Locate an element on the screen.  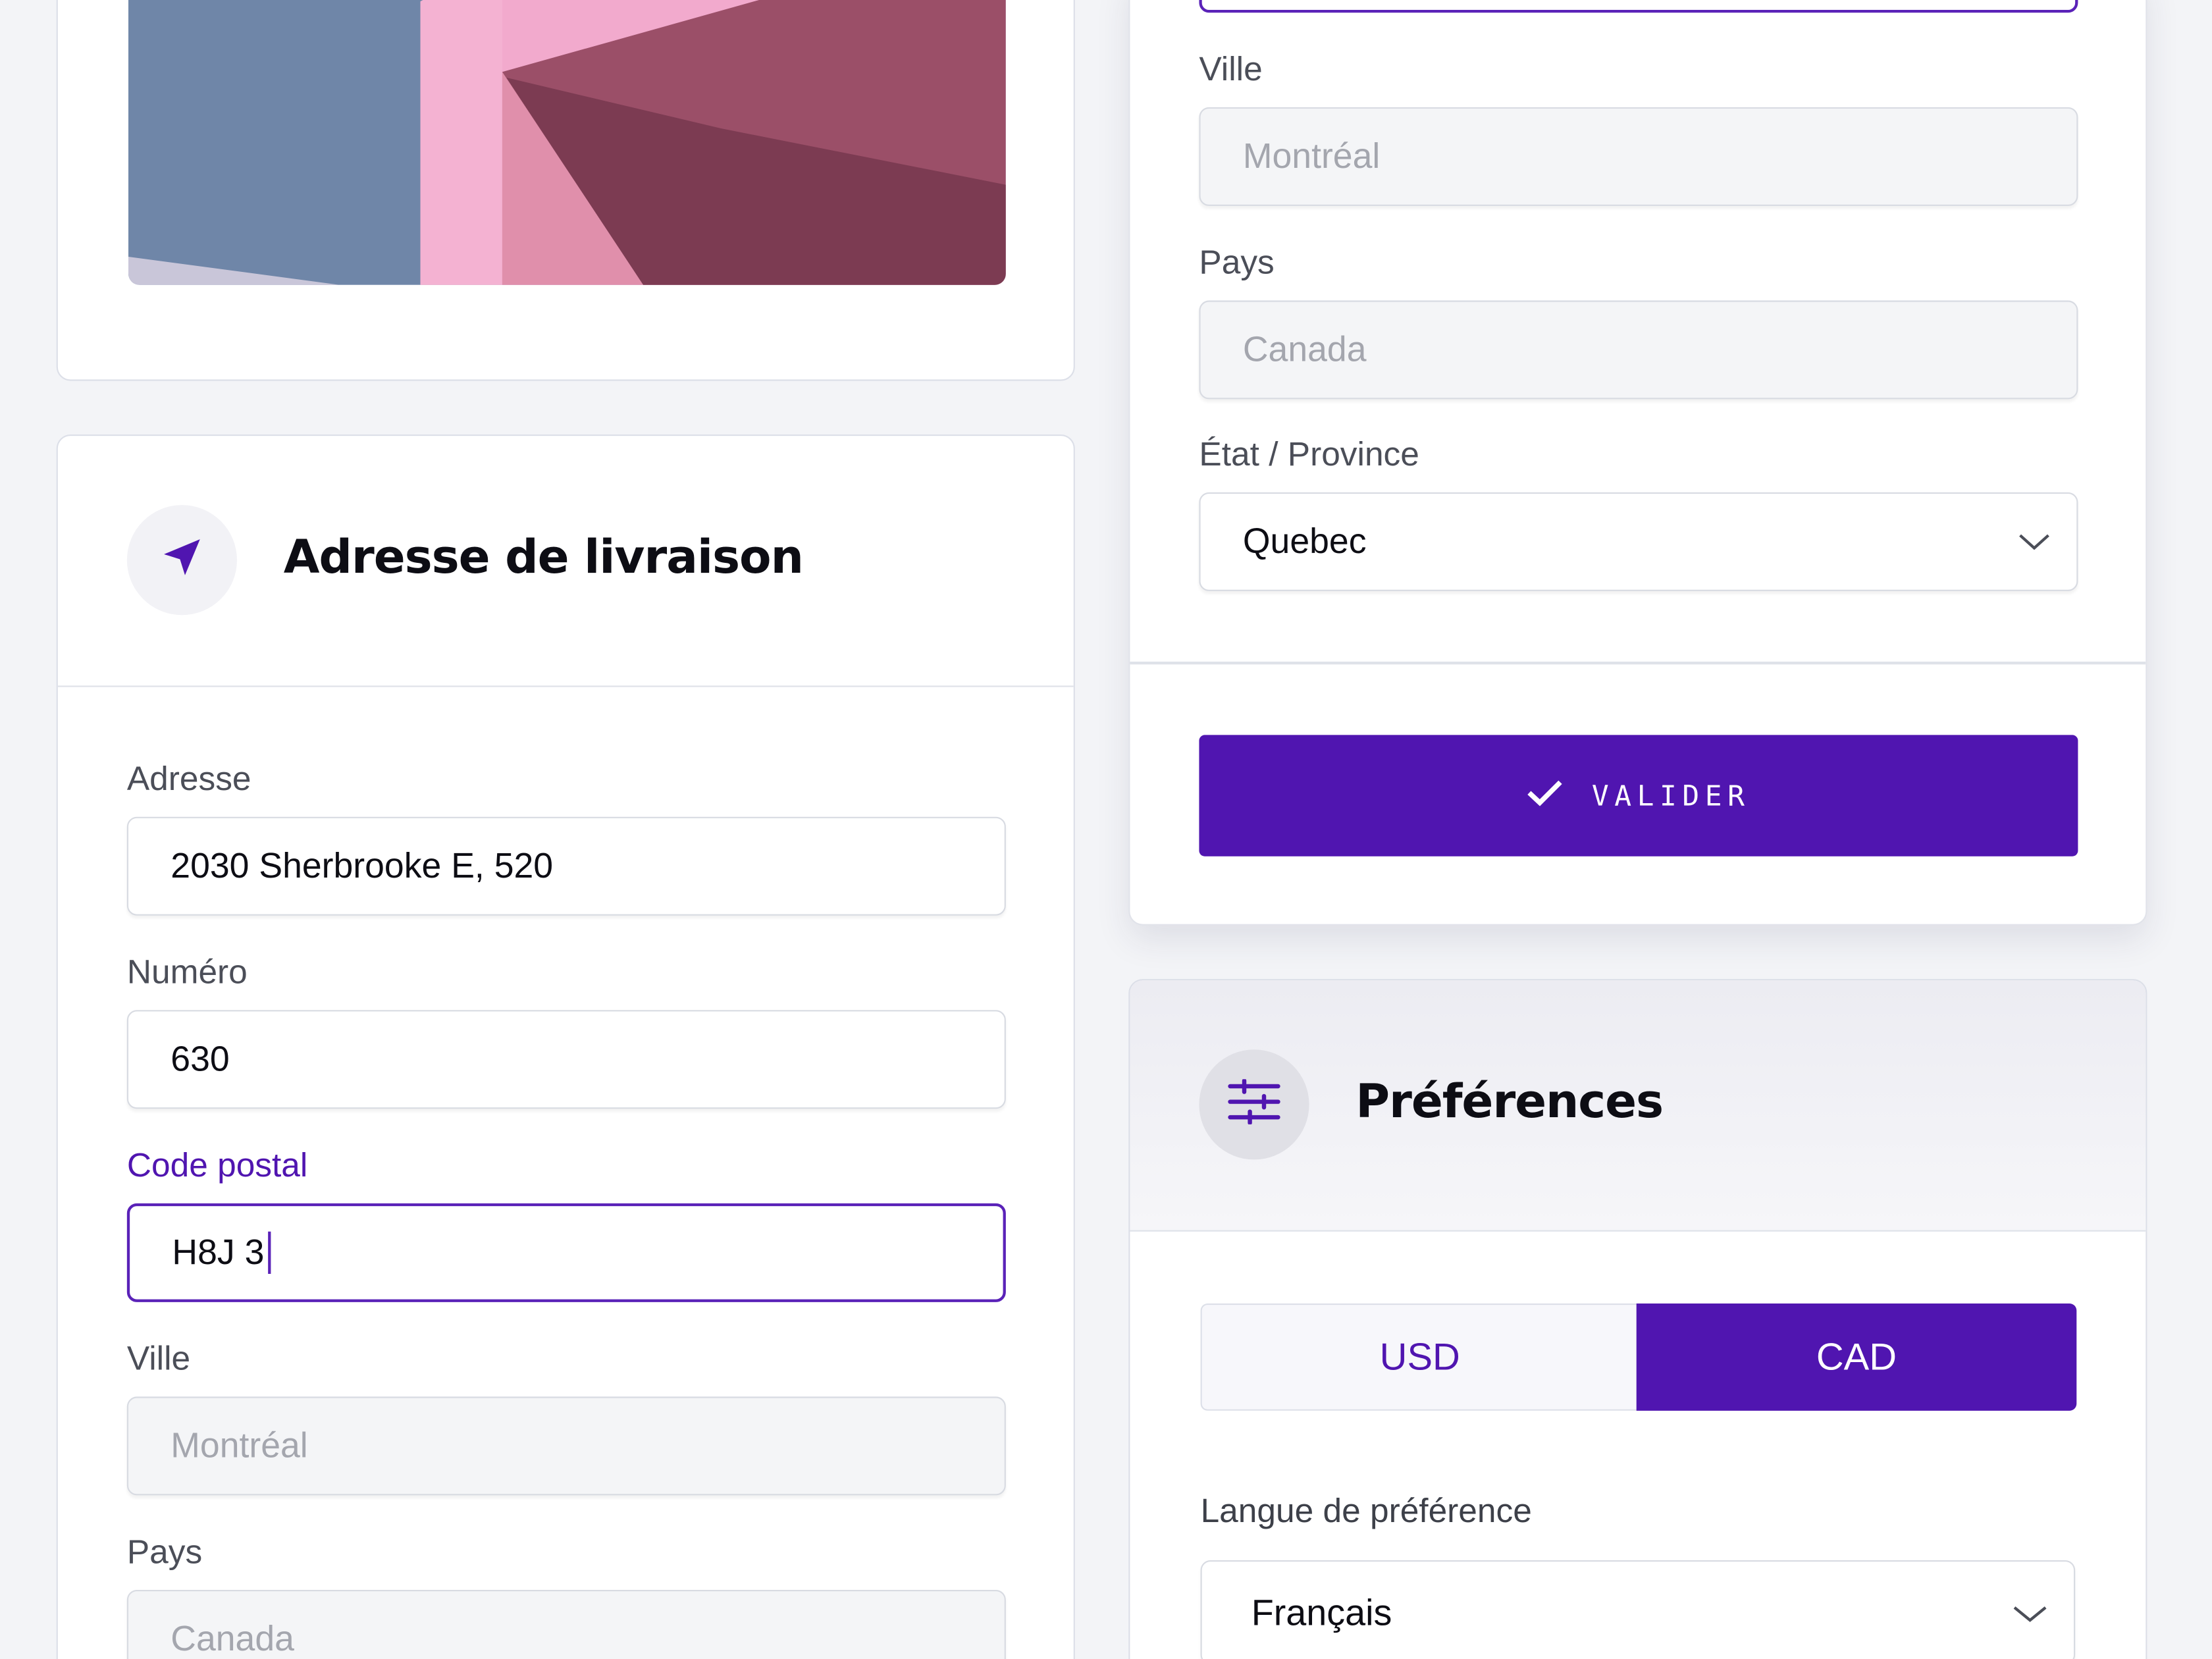
state-province-value: Quebec is located at coordinates (1304, 541).